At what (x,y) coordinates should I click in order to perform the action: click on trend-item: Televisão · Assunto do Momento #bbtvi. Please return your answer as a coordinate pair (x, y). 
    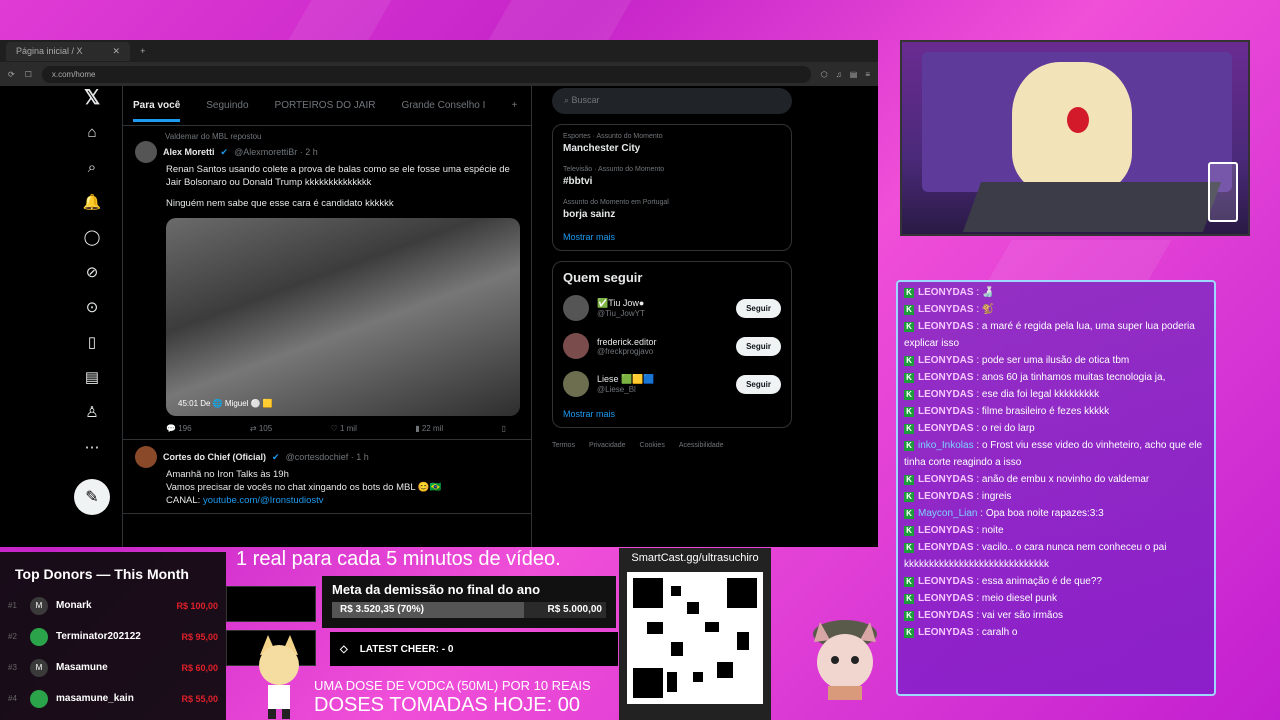
    Looking at the image, I should click on (672, 176).